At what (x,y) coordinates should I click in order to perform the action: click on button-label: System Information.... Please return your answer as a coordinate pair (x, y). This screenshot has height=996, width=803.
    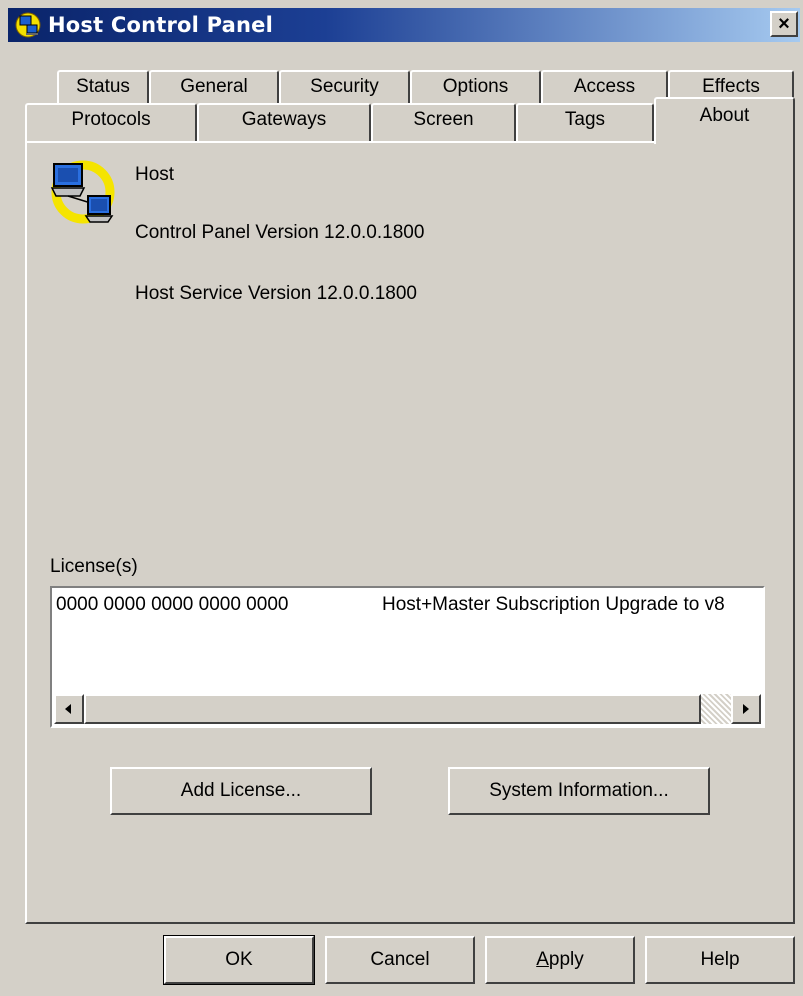
    Looking at the image, I should click on (579, 790).